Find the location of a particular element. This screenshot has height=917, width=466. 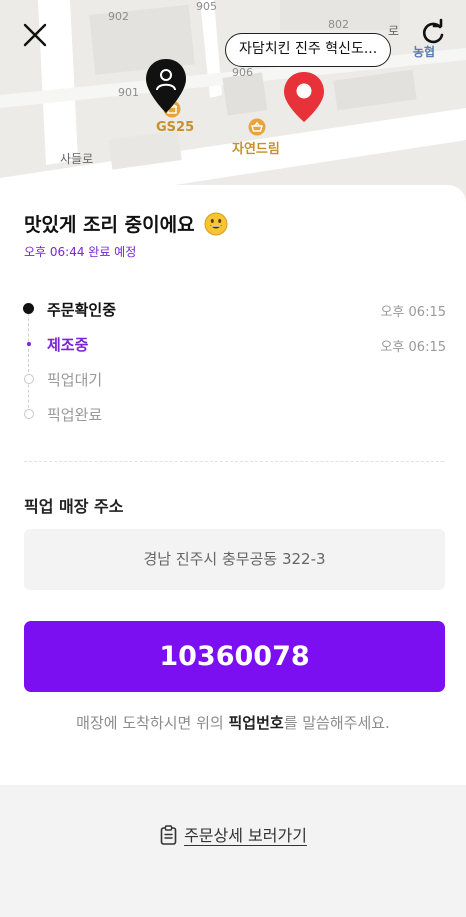

step-cooking: 제조중 오후 06:15 is located at coordinates (233, 344).